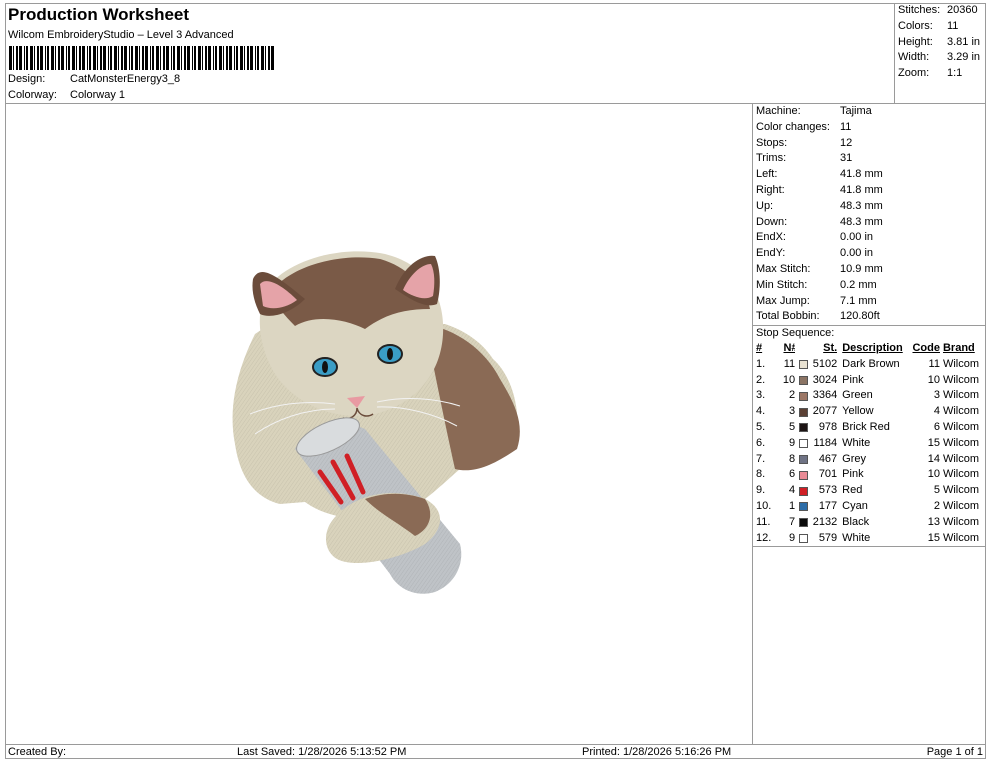 The width and height of the screenshot is (990, 762). I want to click on stop-index: 5., so click(761, 426).